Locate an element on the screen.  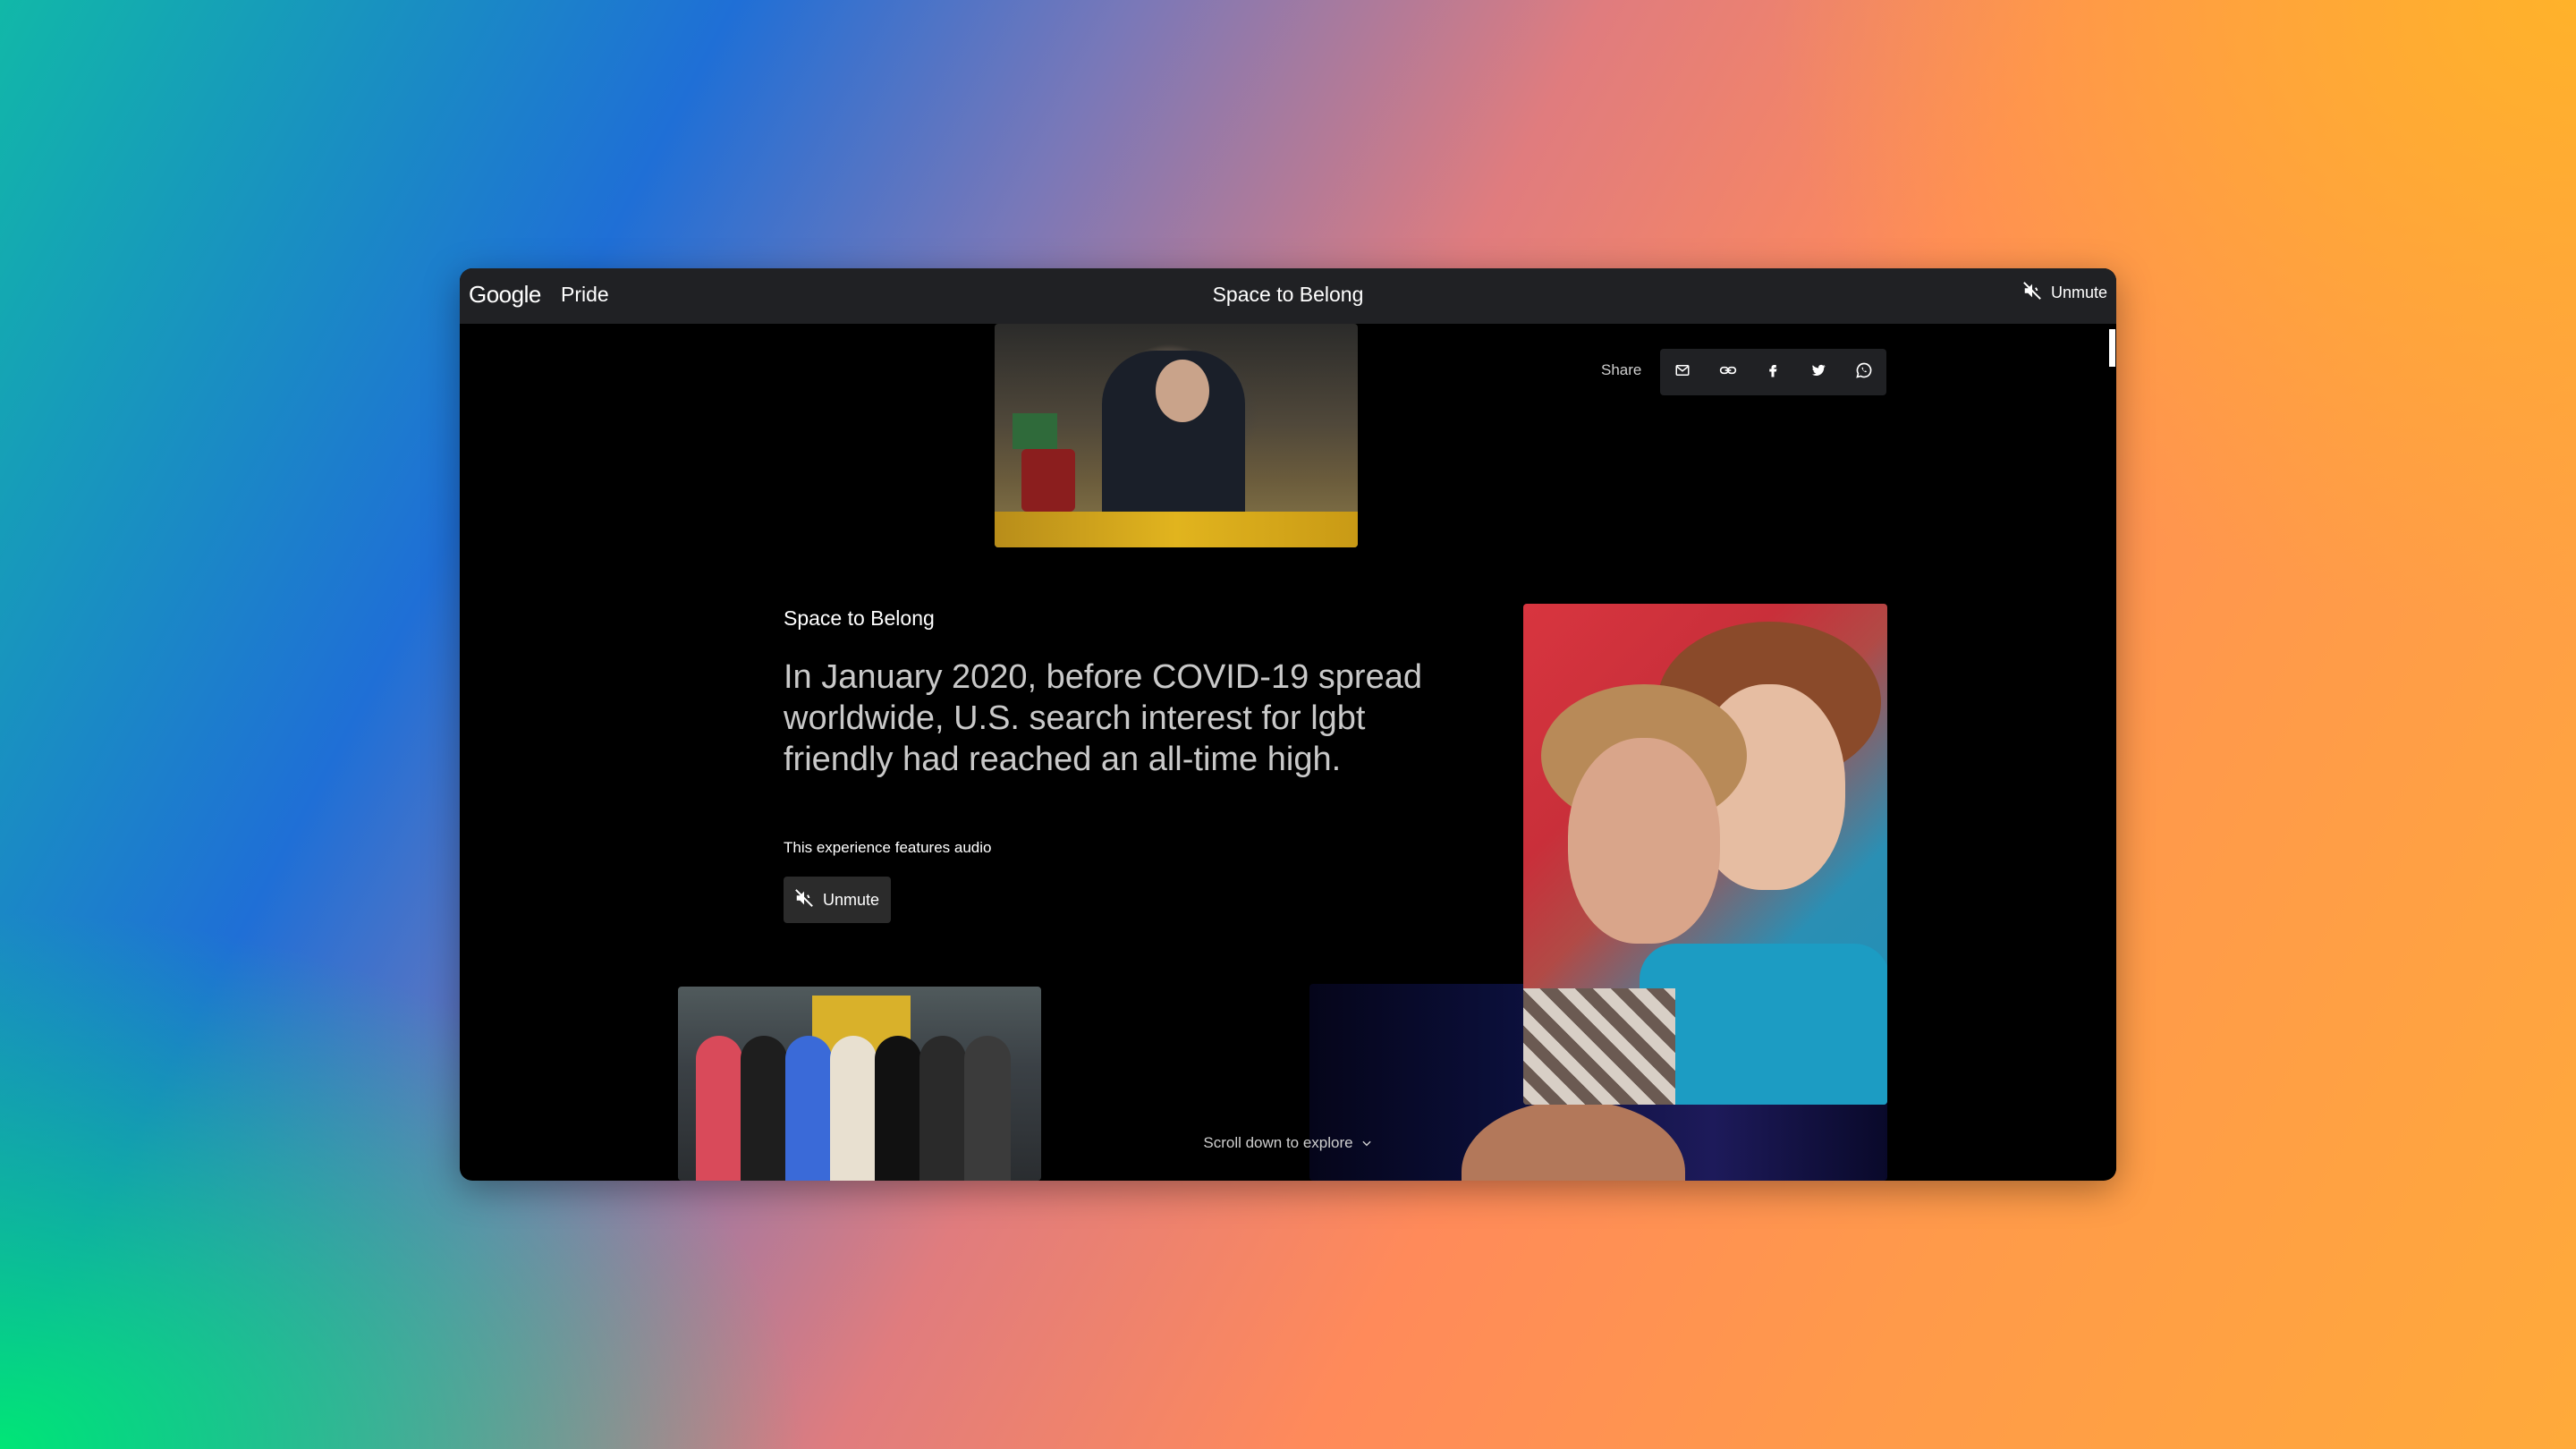
email-icon is located at coordinates (1682, 372).